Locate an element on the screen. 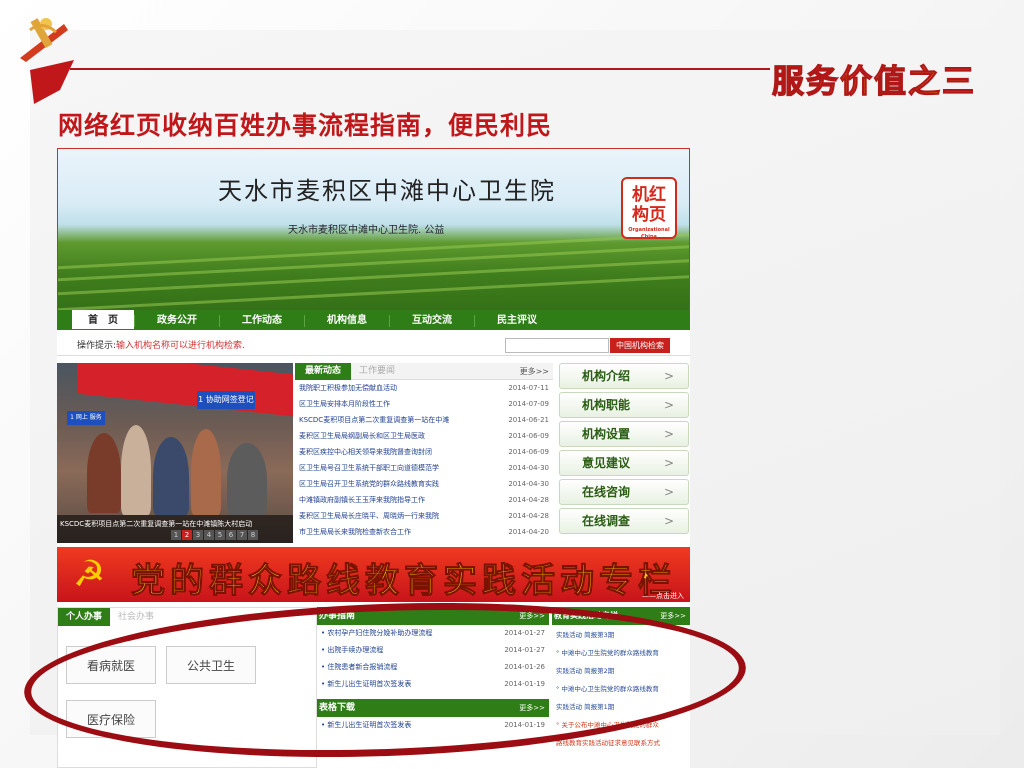 The width and height of the screenshot is (1024, 769). nav-work-news: 工作动态 is located at coordinates (261, 320).